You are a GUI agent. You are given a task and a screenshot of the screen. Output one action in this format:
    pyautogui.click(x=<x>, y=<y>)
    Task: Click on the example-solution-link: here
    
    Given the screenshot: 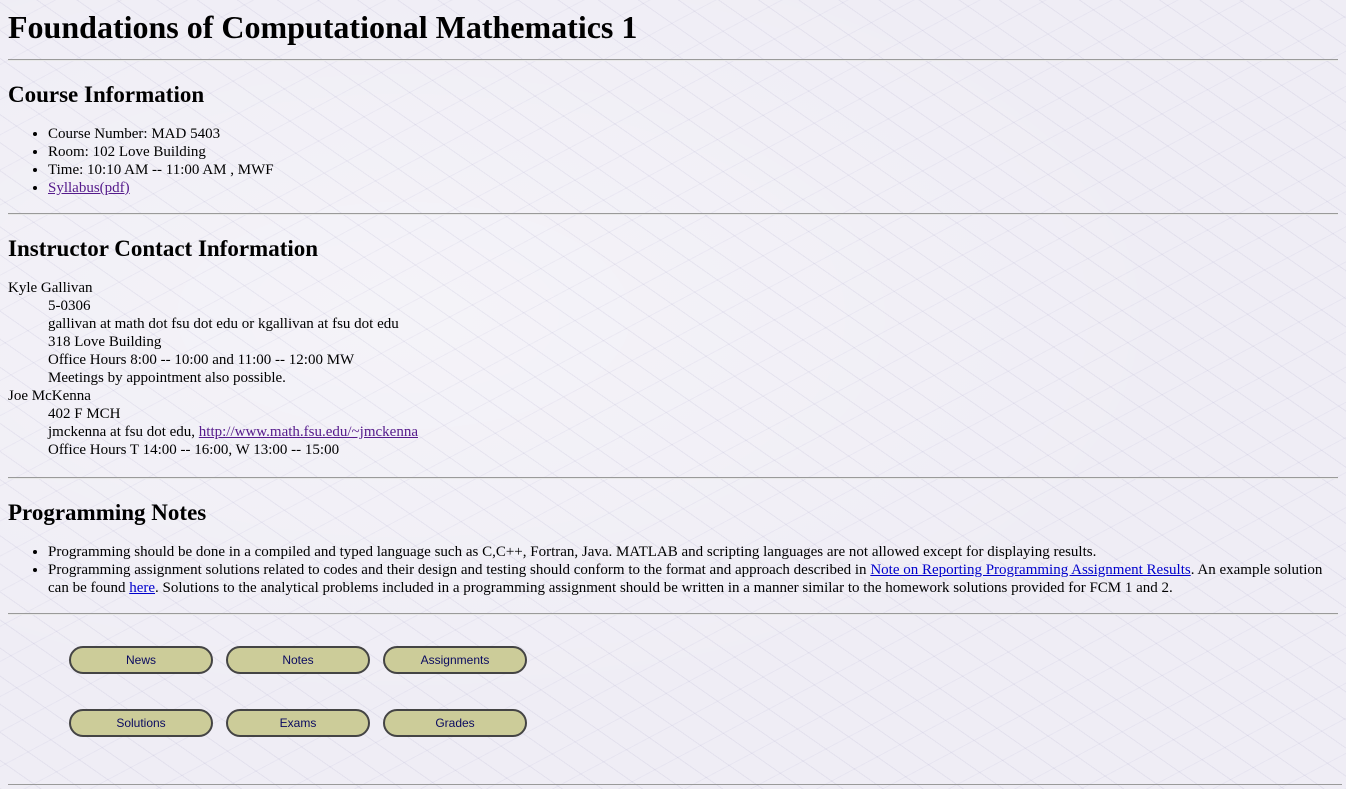 What is the action you would take?
    pyautogui.click(x=142, y=588)
    